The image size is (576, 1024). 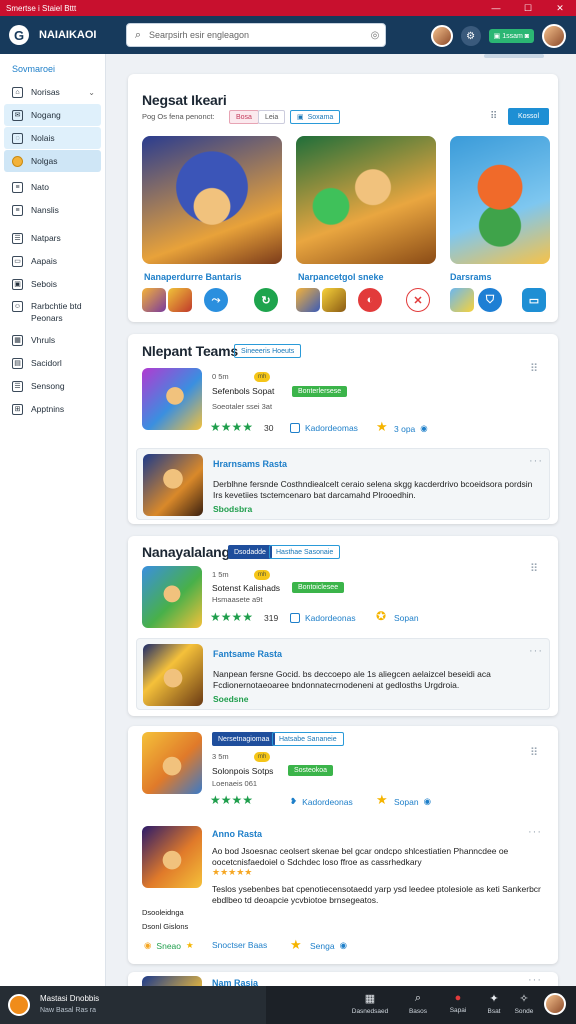 I want to click on footer-action-3: Senga ◉, so click(x=328, y=945).